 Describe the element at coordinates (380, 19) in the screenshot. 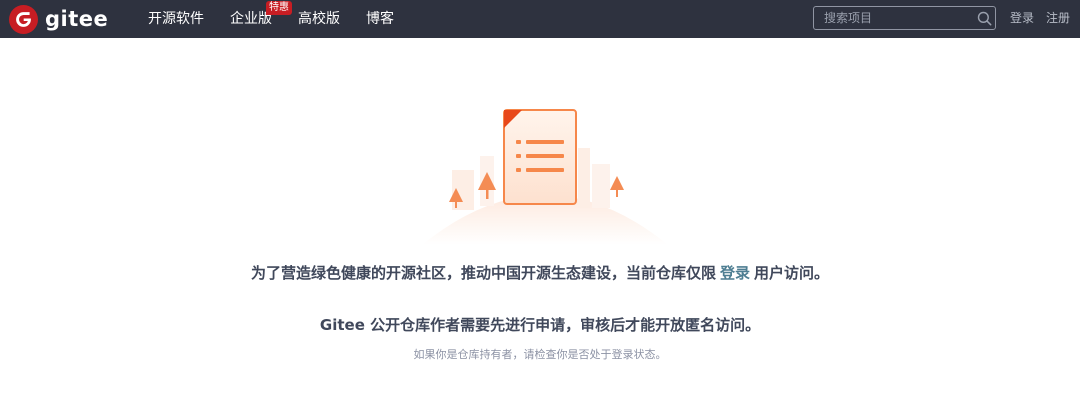

I see `nav-item-blog: 博客` at that location.